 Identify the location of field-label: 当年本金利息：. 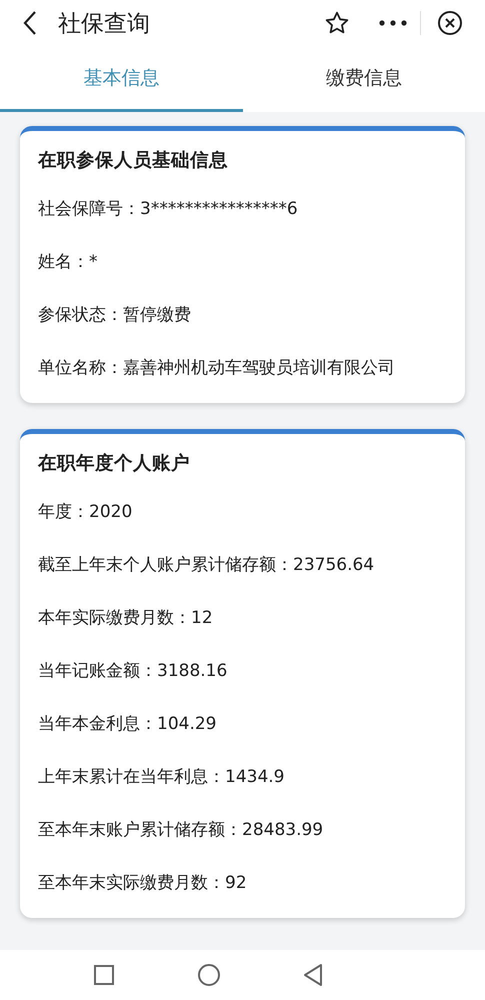
(97, 724).